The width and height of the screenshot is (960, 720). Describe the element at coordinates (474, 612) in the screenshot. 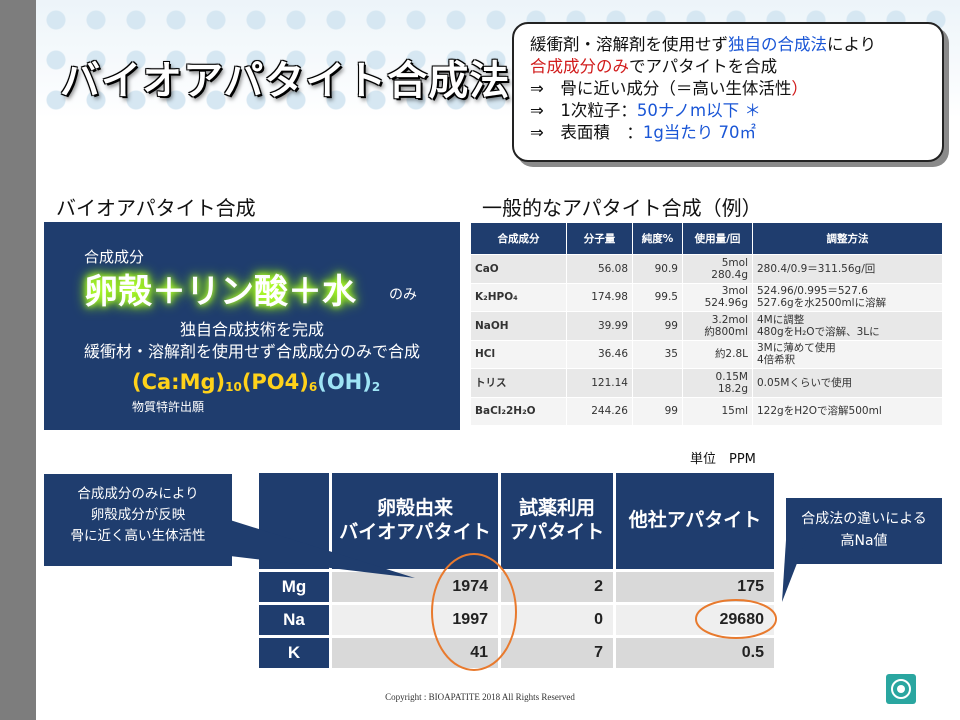

I see `bio-values-highlight-circle` at that location.